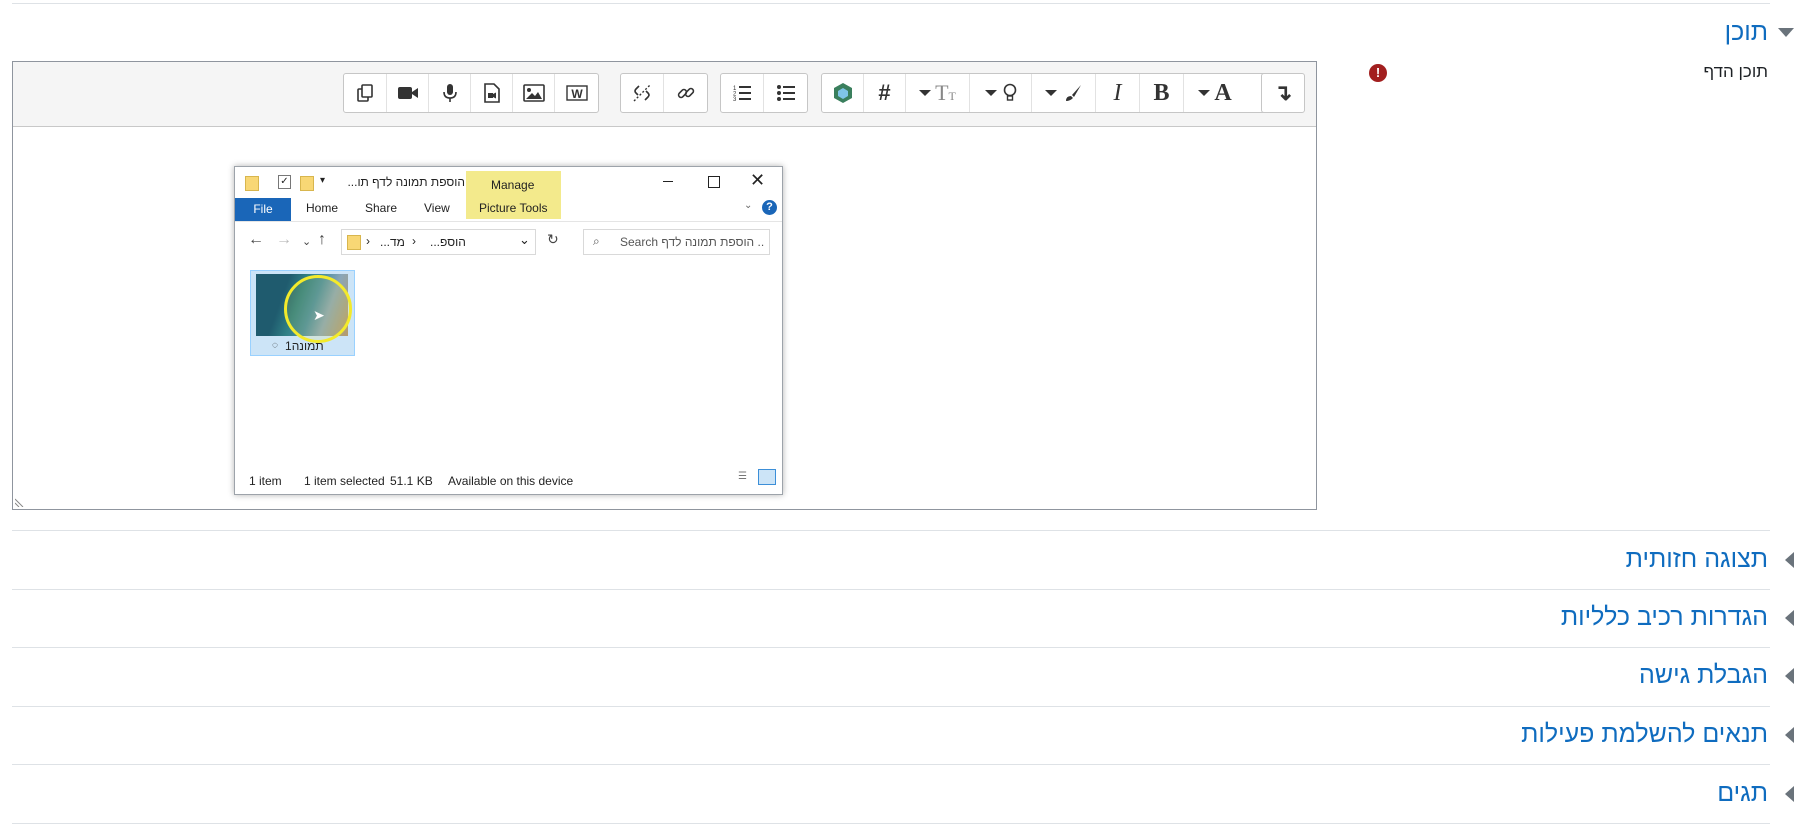 This screenshot has height=832, width=1804. I want to click on svg-text: W, so click(577, 94).